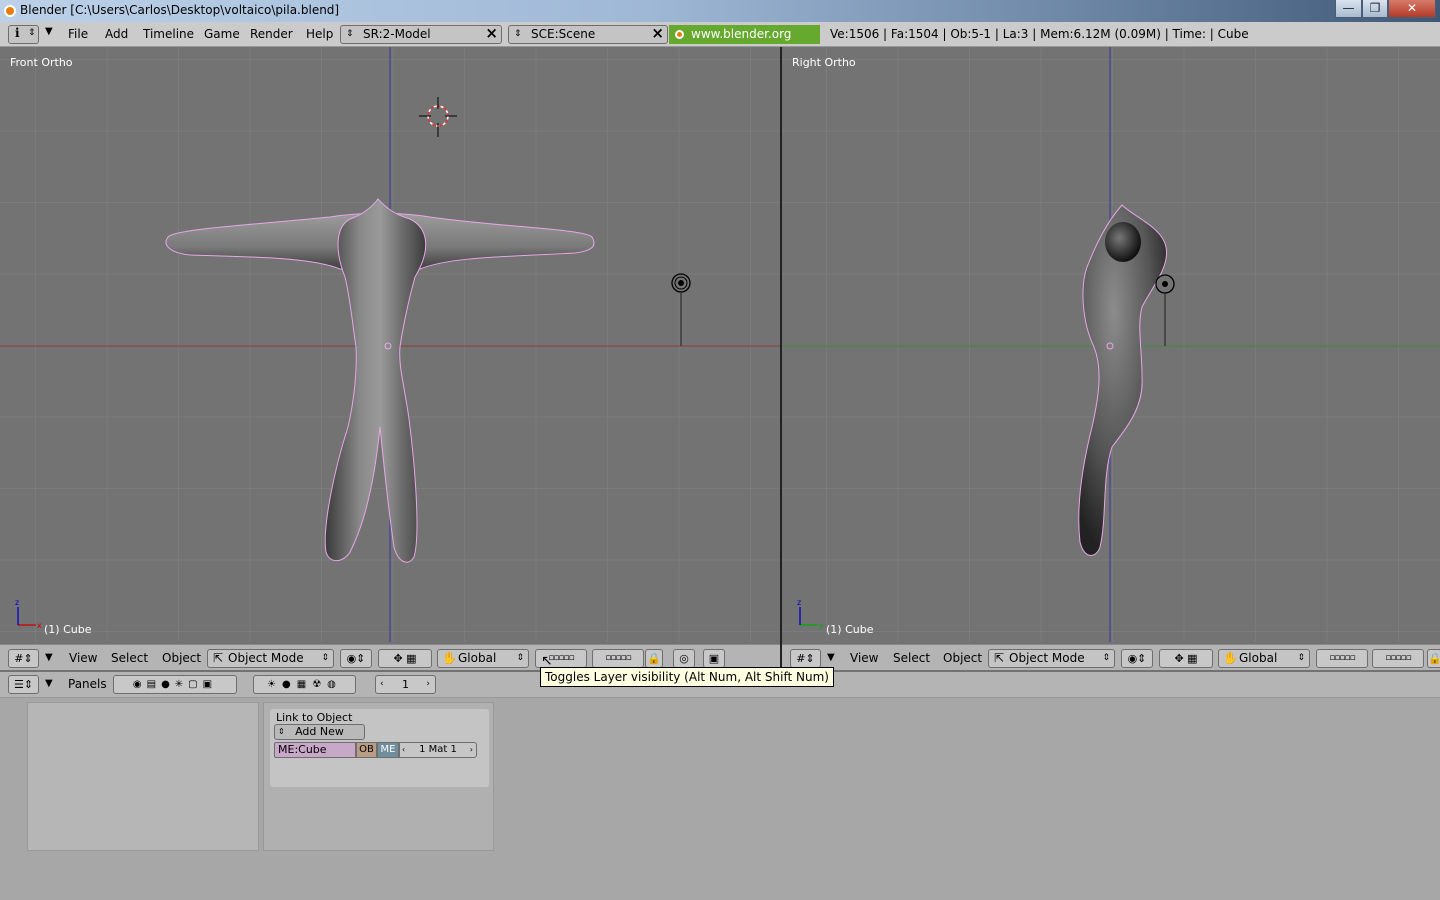  I want to click on add-new-button: ⇕ Add New, so click(319, 732).